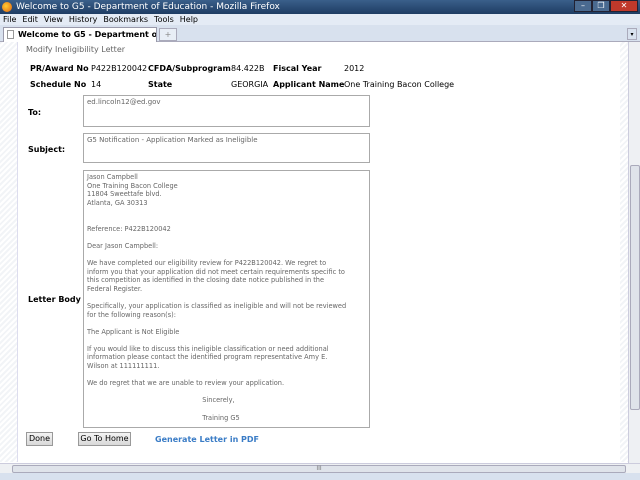 This screenshot has width=640, height=480. I want to click on done-button: Done, so click(39, 439).